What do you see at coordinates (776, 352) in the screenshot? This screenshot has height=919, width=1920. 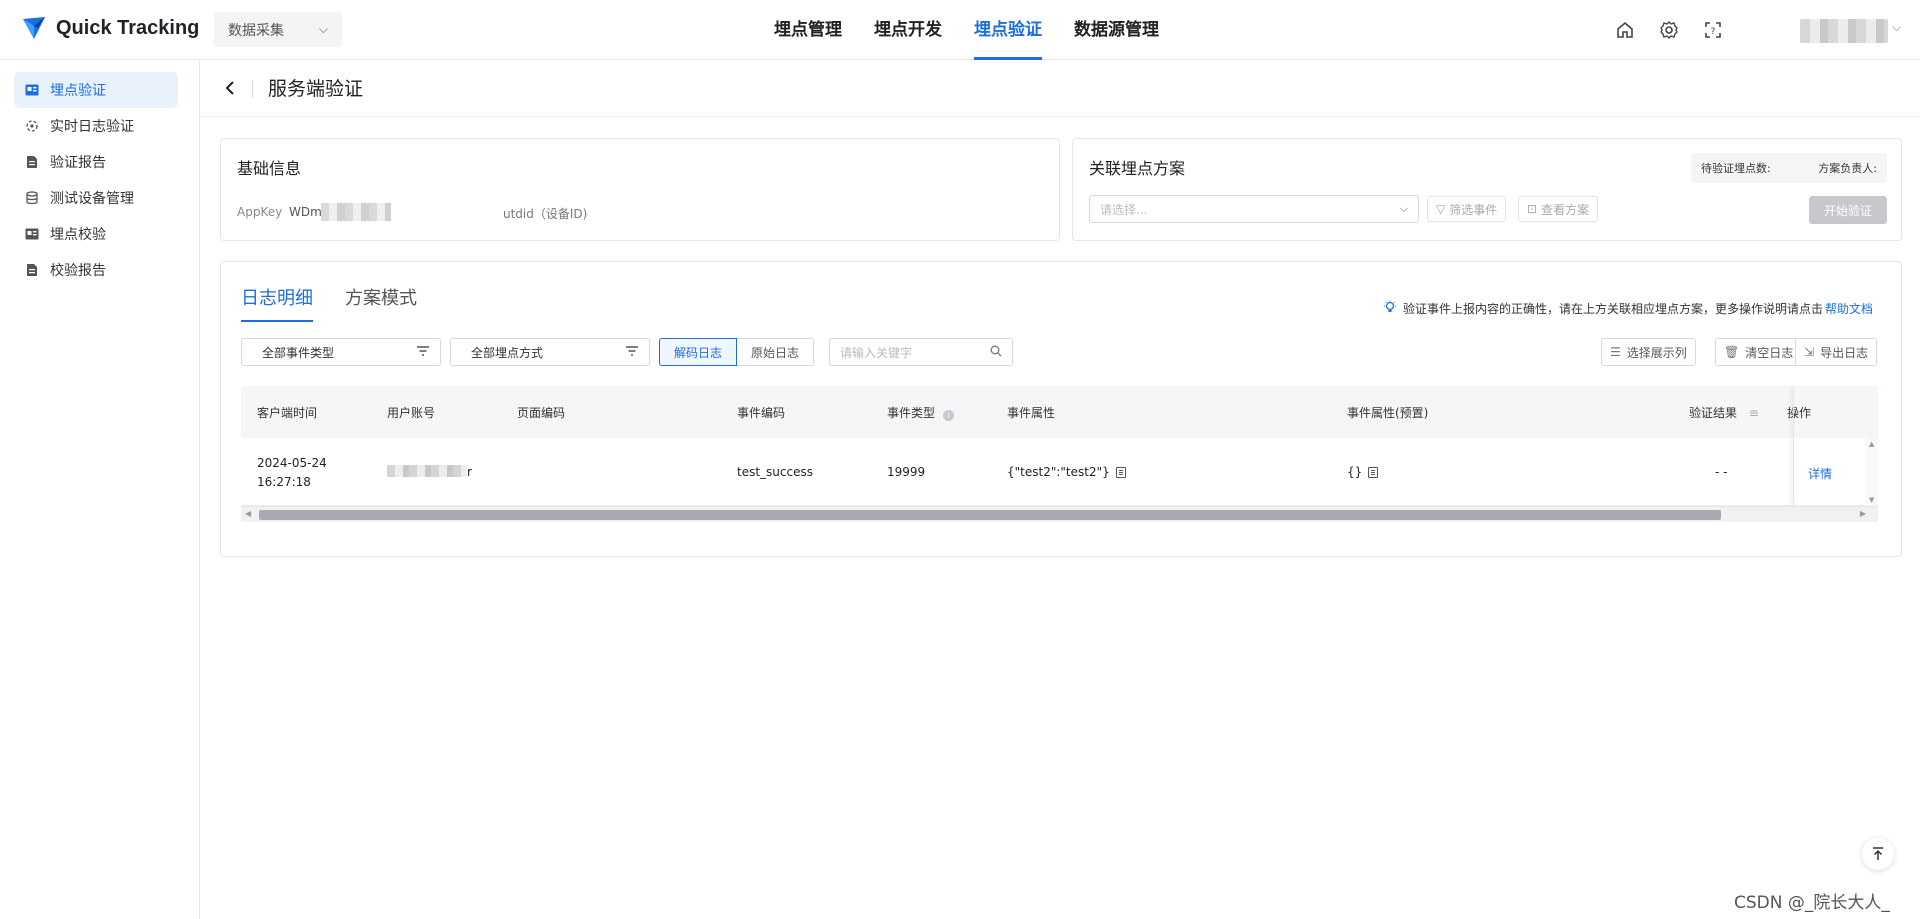 I see `raw-log-button: 原始日志` at bounding box center [776, 352].